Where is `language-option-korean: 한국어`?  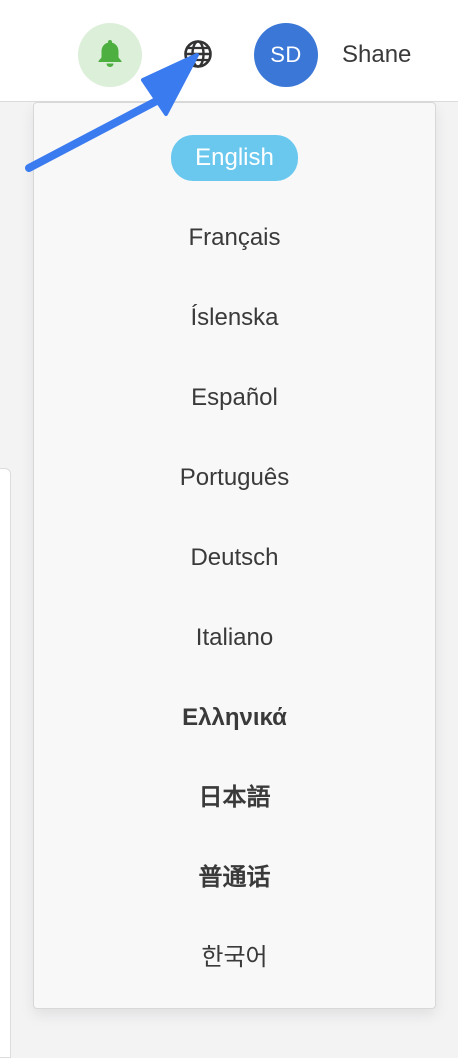
language-option-korean: 한국어 is located at coordinates (234, 958).